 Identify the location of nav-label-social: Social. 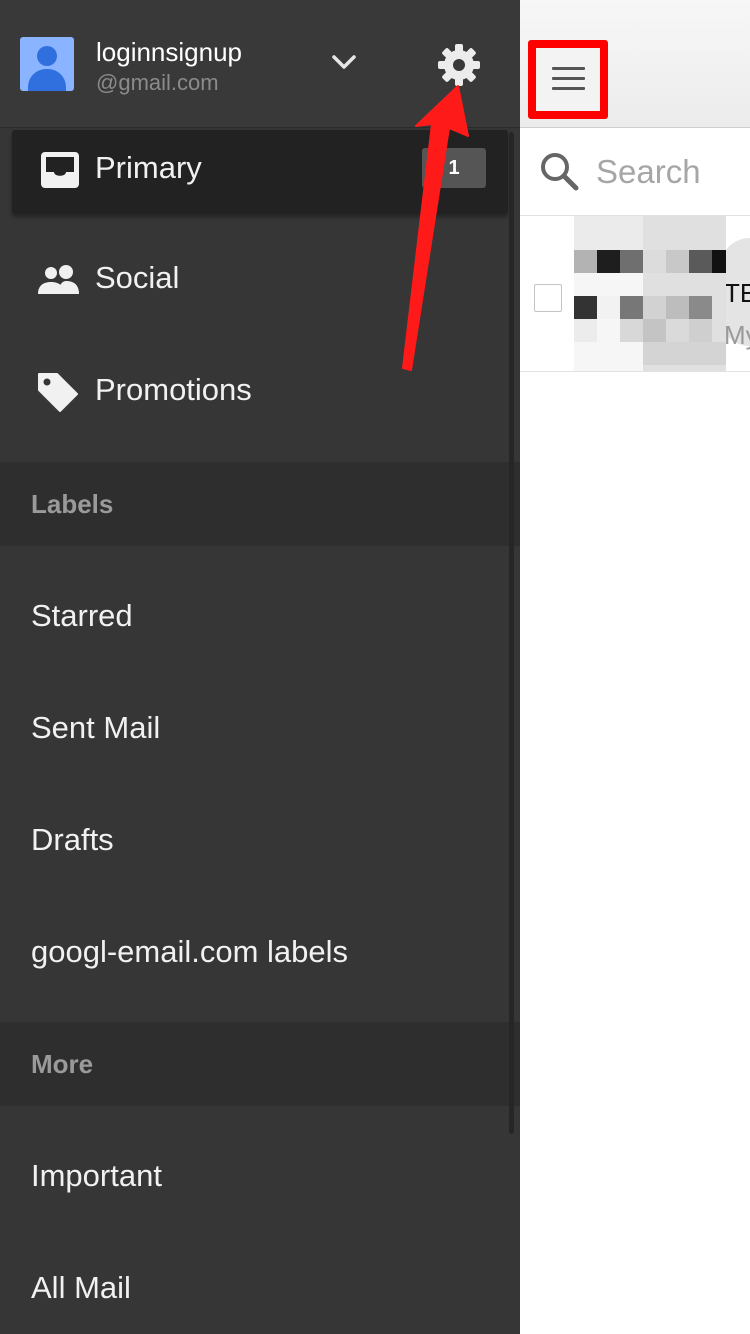
(137, 277).